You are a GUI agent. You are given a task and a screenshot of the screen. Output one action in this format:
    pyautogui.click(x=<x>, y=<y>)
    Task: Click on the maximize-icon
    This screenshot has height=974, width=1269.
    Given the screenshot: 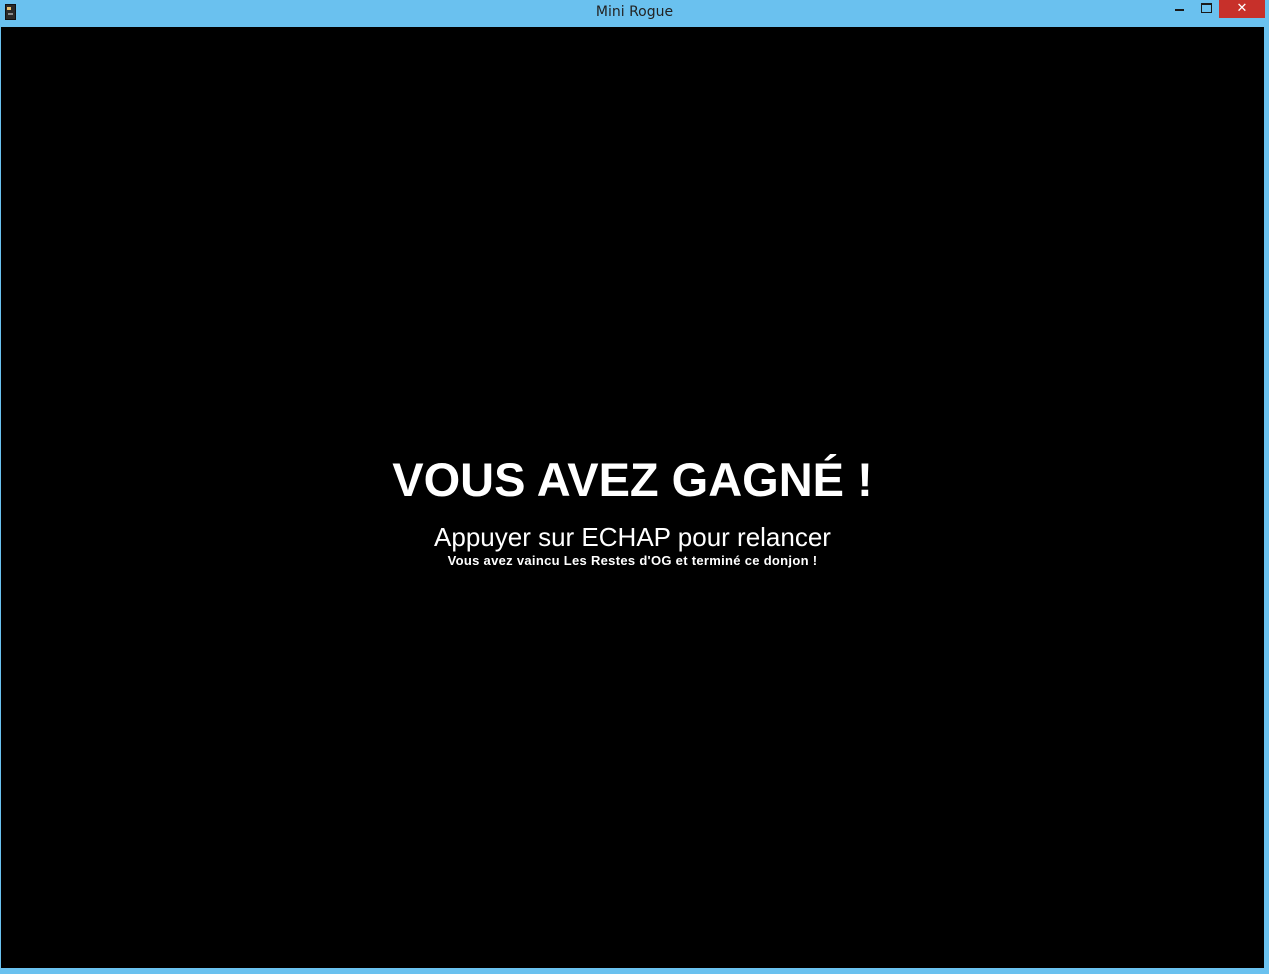 What is the action you would take?
    pyautogui.click(x=1206, y=8)
    